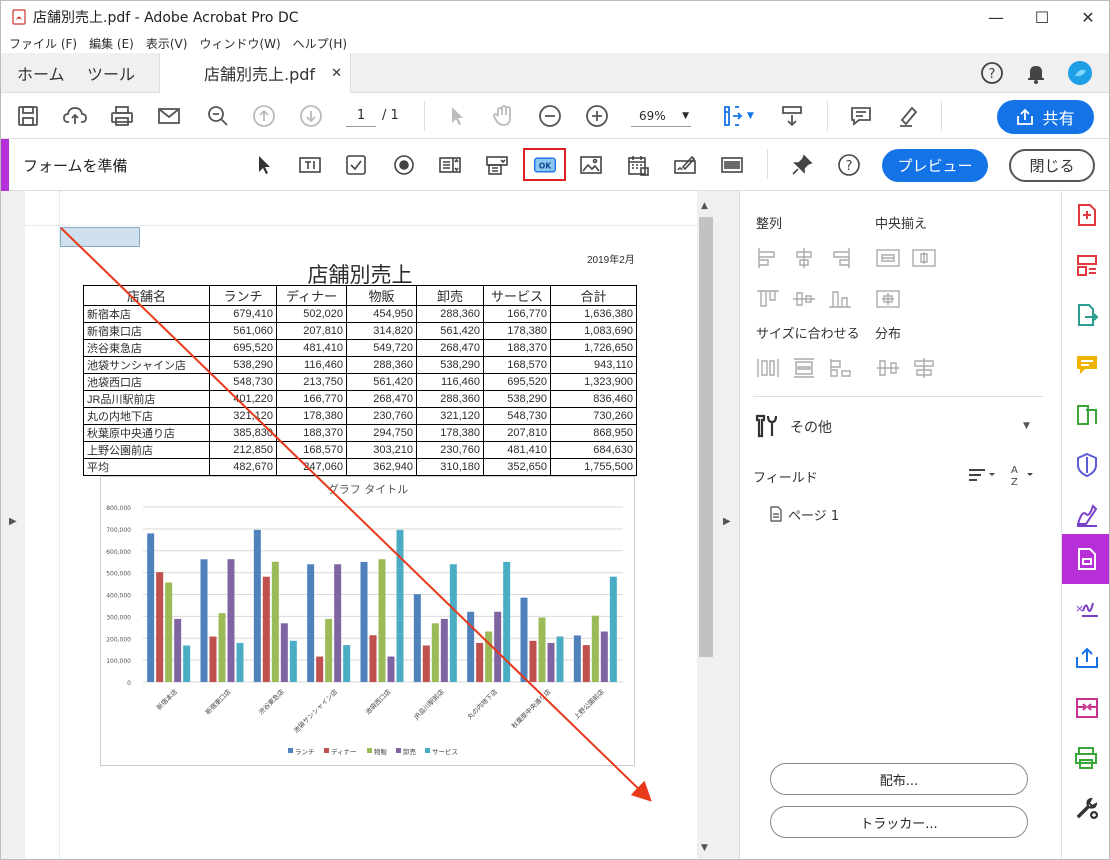 This screenshot has width=1110, height=860. Describe the element at coordinates (804, 299) in the screenshot. I see `align-middle-icon` at that location.